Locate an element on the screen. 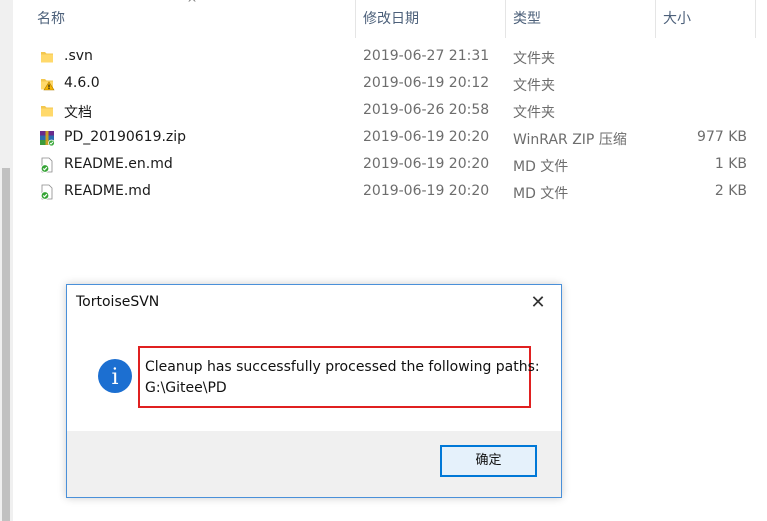 This screenshot has height=521, width=767. column-modified-label: 修改日期 is located at coordinates (391, 19).